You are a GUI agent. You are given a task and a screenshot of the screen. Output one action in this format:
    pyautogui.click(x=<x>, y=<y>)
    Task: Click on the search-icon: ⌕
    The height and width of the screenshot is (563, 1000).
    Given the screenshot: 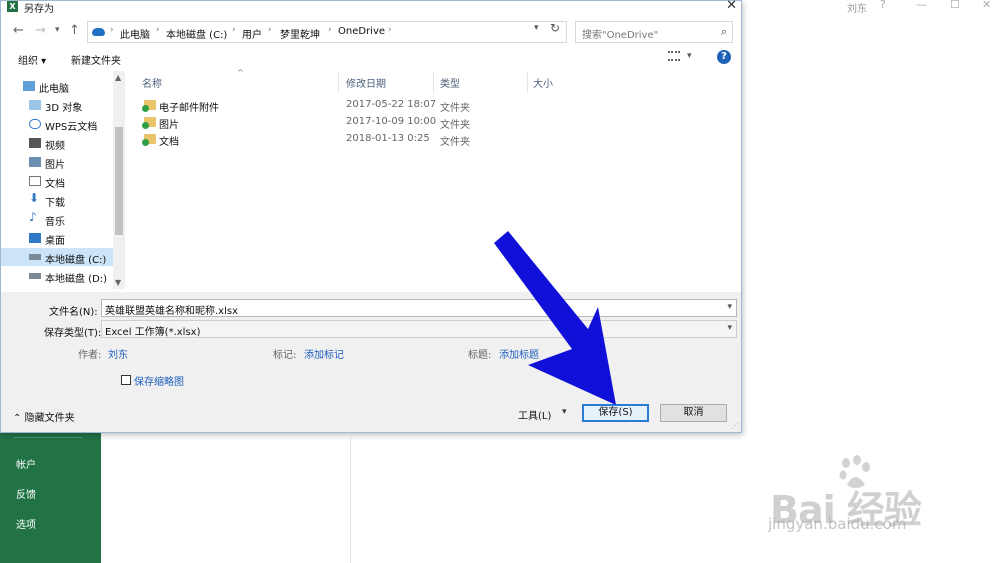 What is the action you would take?
    pyautogui.click(x=724, y=32)
    